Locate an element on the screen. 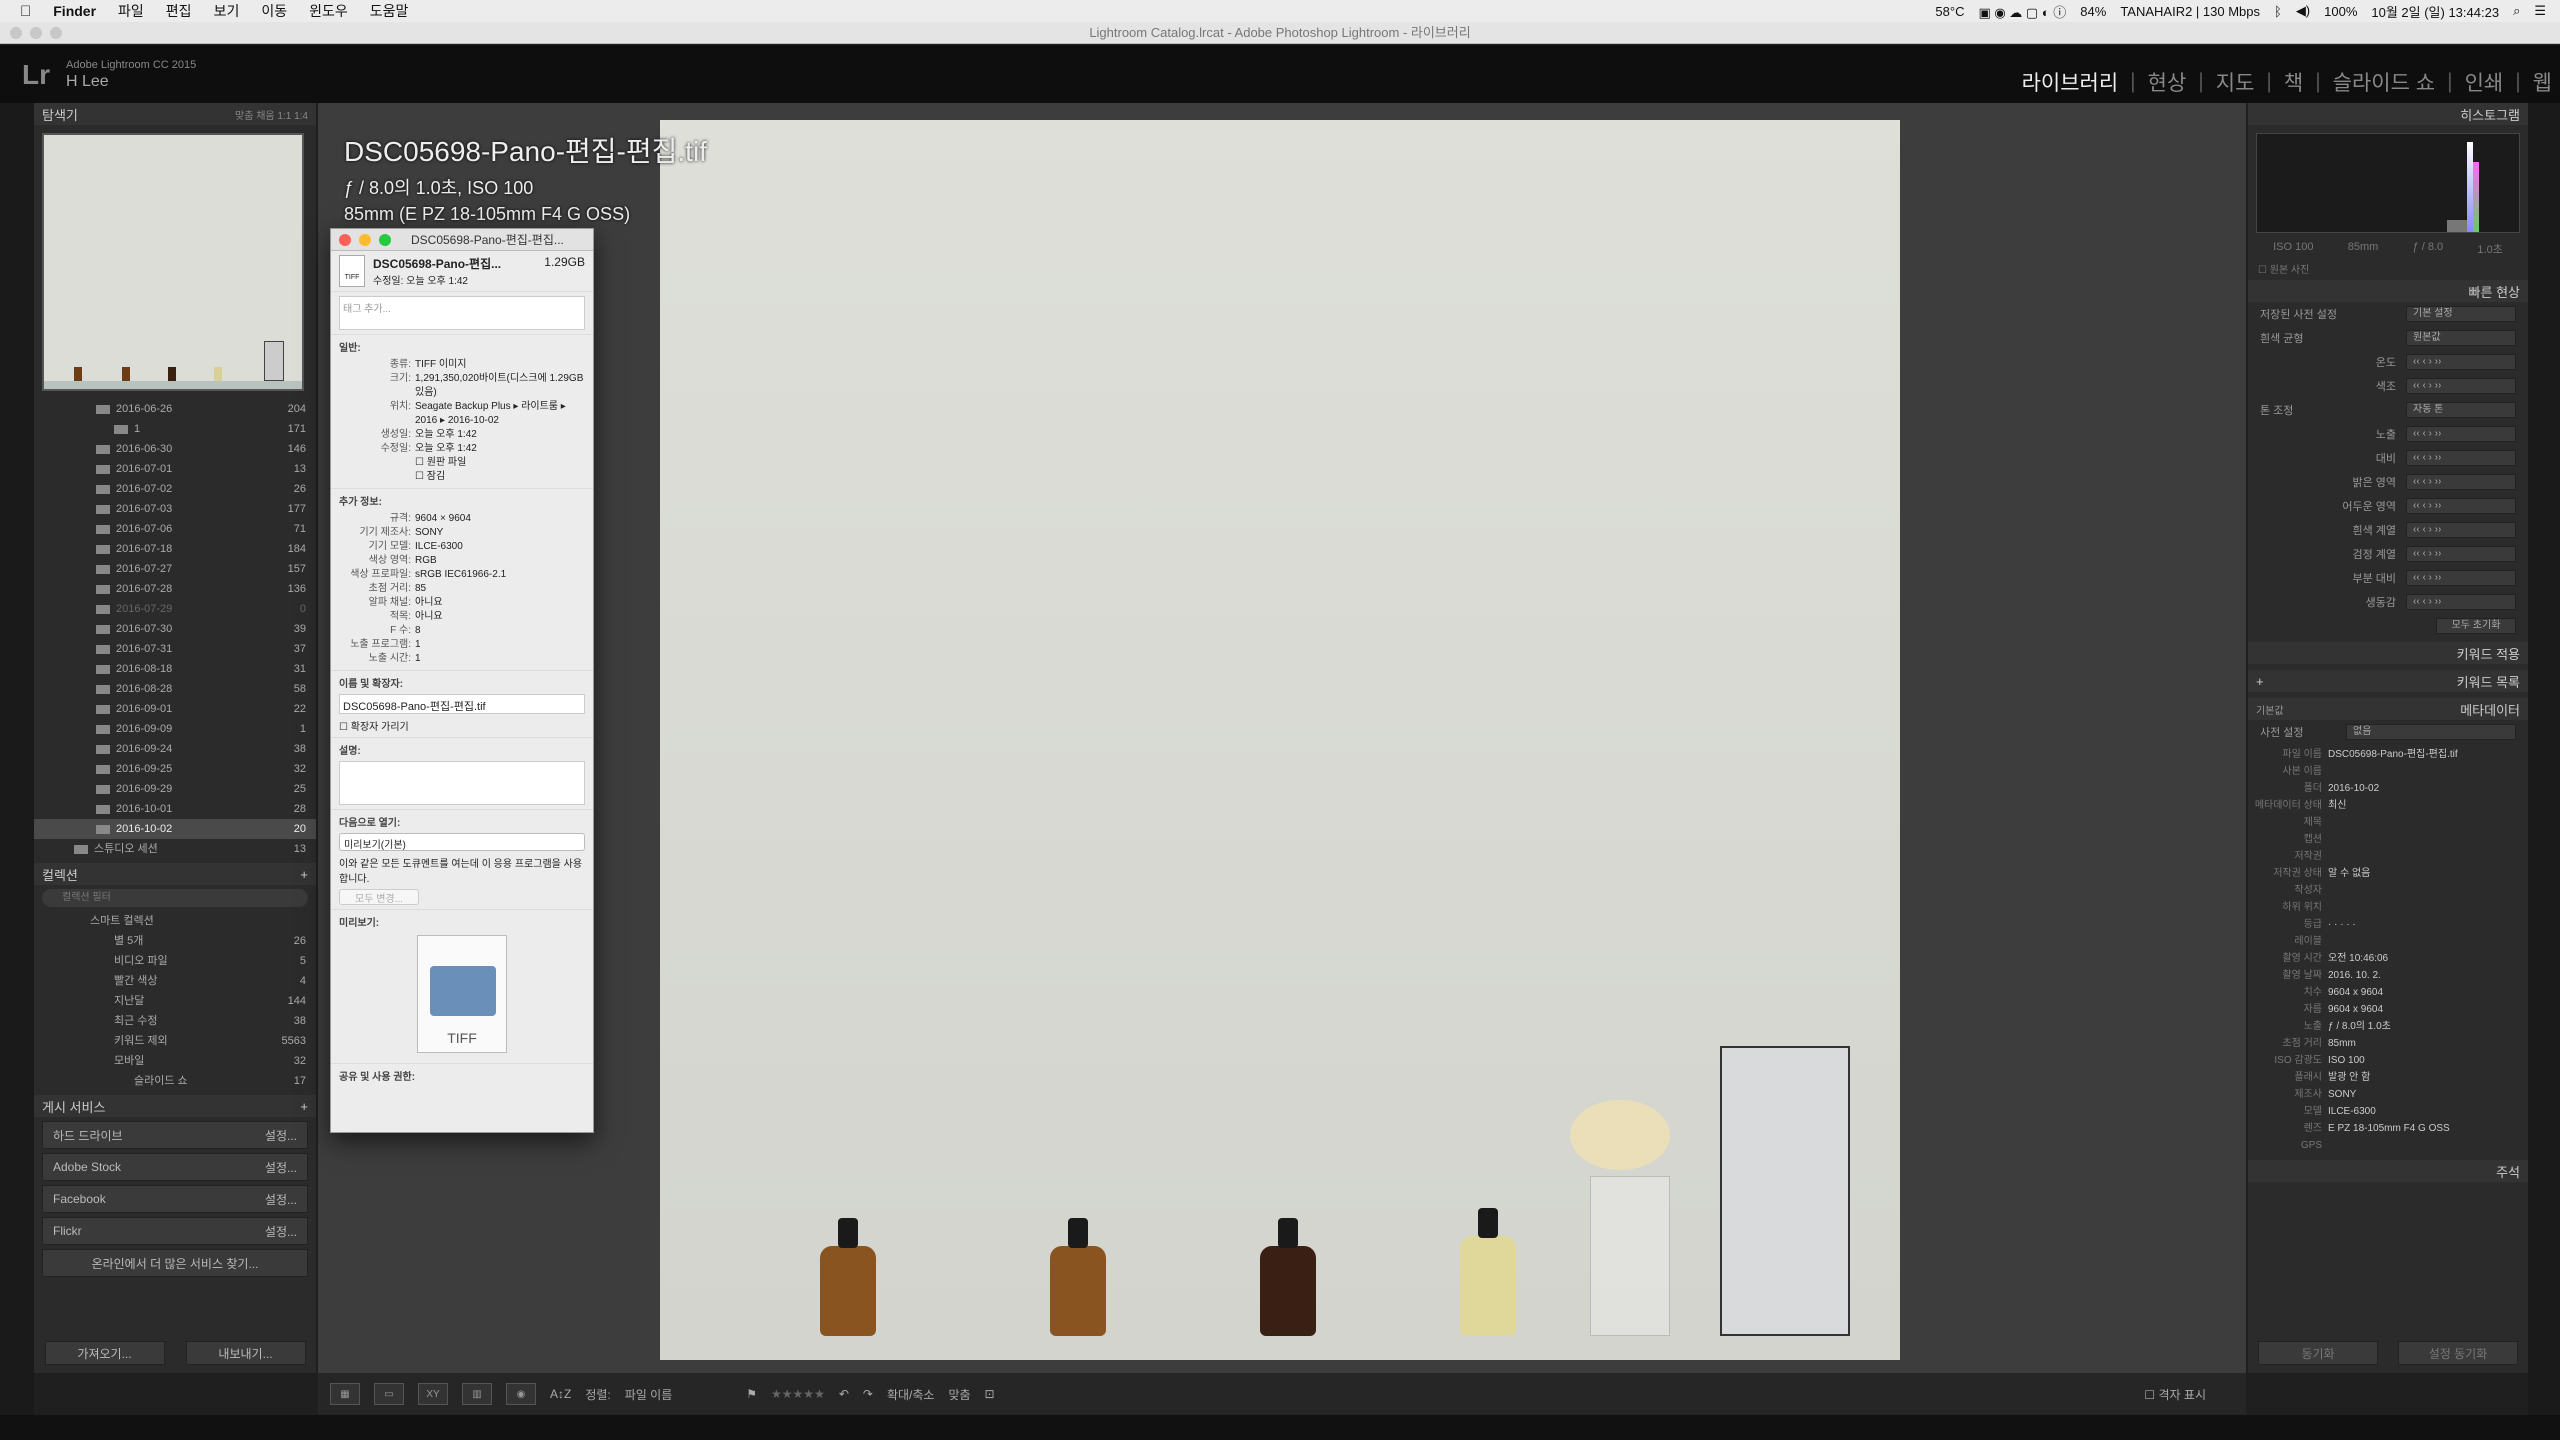 The width and height of the screenshot is (2560, 1440). module-book: 책 is located at coordinates (2293, 82).